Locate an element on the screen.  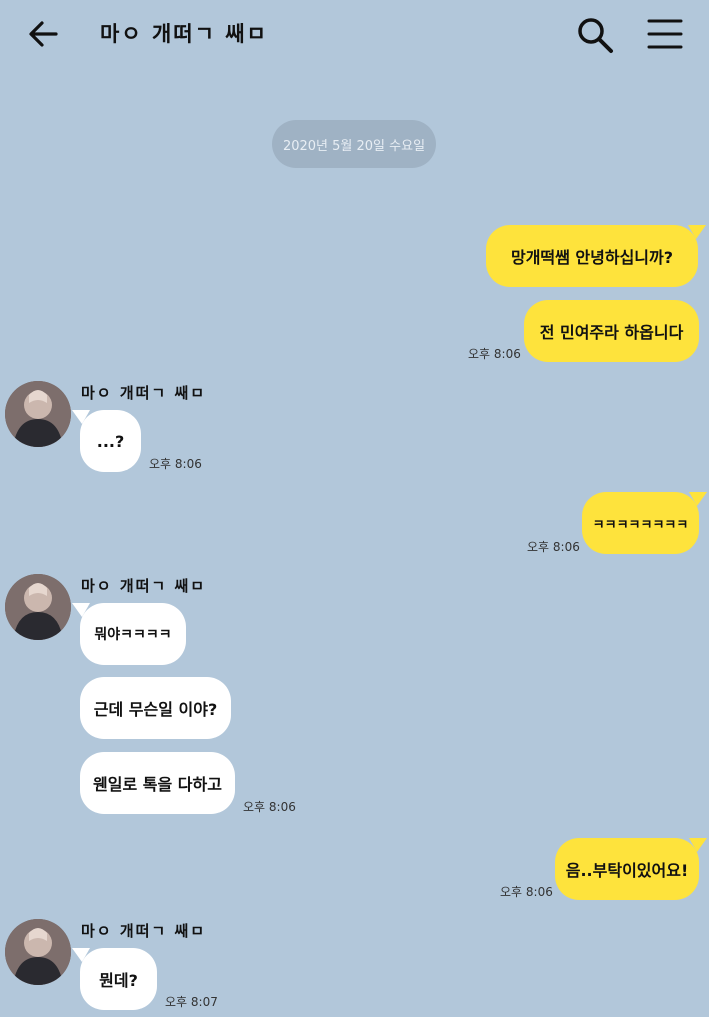
menu-button is located at coordinates (665, 35).